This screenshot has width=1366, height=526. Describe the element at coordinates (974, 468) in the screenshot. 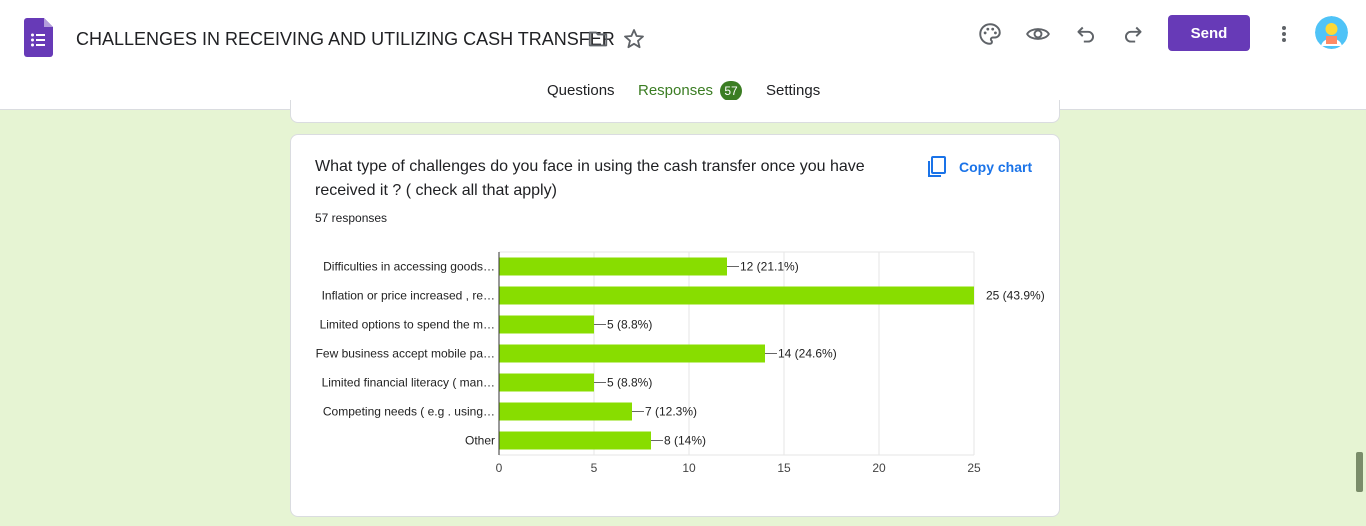

I see `x-tick-label: 25` at that location.